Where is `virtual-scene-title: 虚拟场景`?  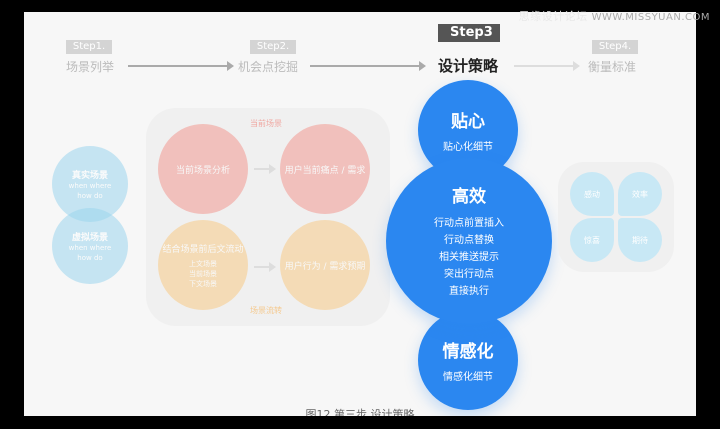
virtual-scene-title: 虚拟场景 is located at coordinates (89, 237).